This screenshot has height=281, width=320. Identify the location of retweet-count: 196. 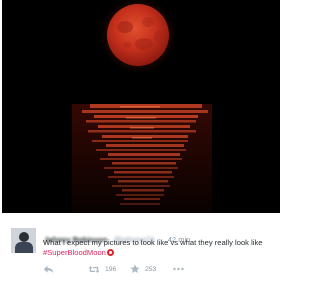
(111, 269).